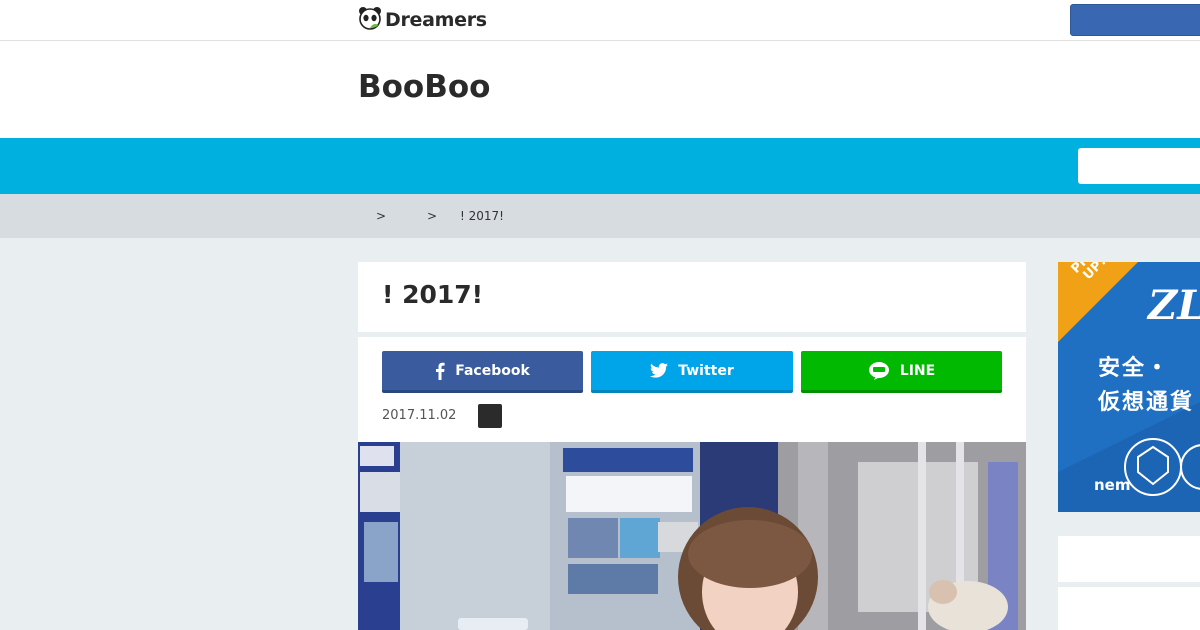  I want to click on author-avatar, so click(490, 416).